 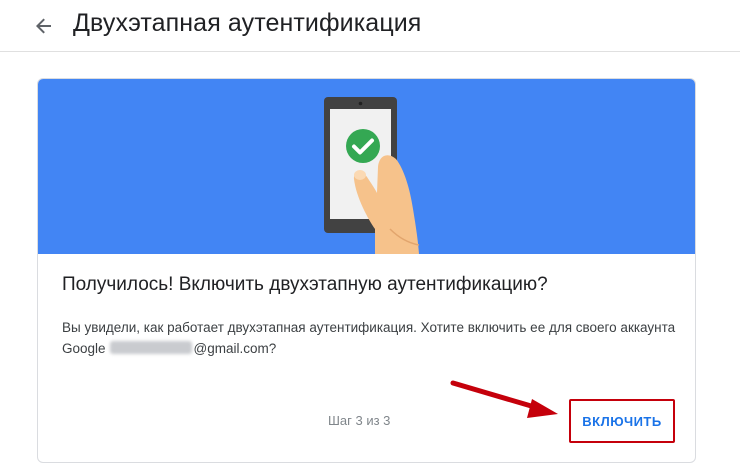 I want to click on phone-checkmark-hand-illustration, so click(x=372, y=175).